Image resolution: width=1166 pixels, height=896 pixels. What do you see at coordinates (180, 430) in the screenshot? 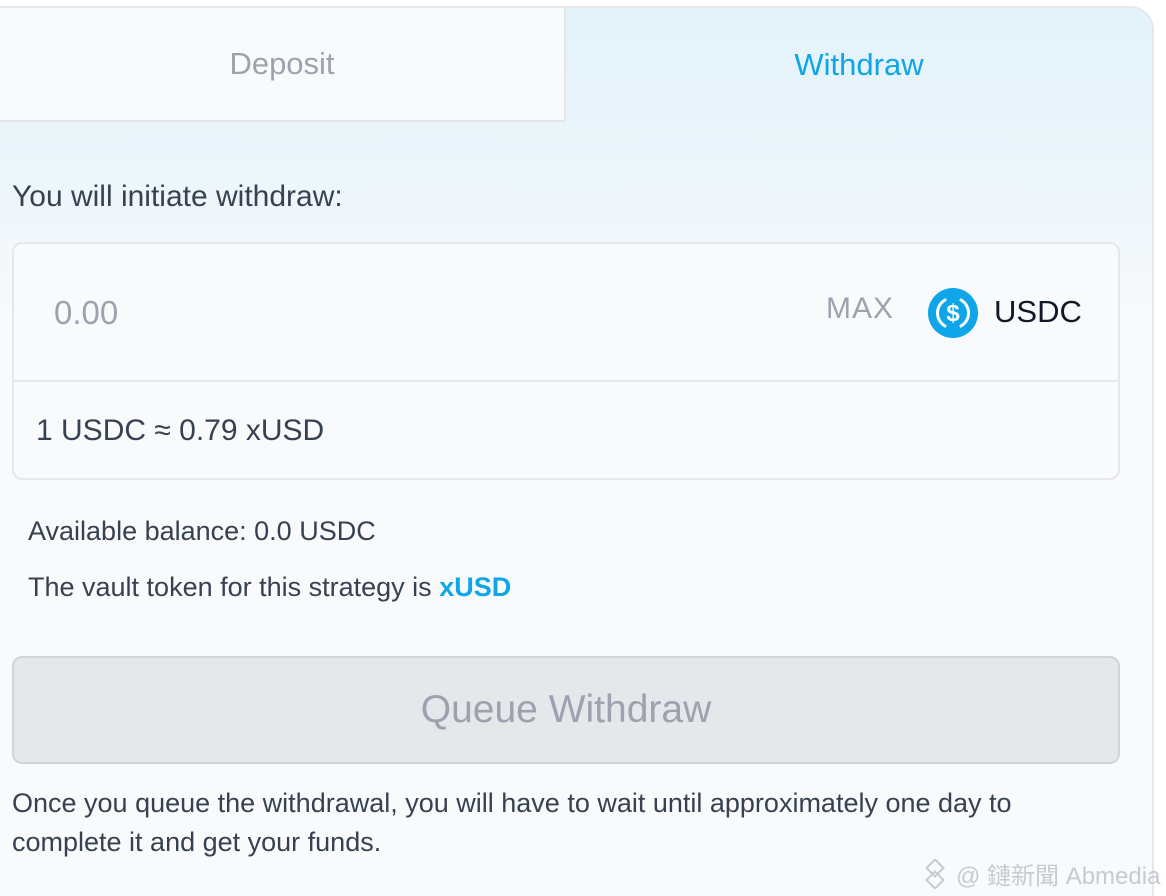
I see `exchange-rate: 1 USDC ≈ 0.79 xUSD` at bounding box center [180, 430].